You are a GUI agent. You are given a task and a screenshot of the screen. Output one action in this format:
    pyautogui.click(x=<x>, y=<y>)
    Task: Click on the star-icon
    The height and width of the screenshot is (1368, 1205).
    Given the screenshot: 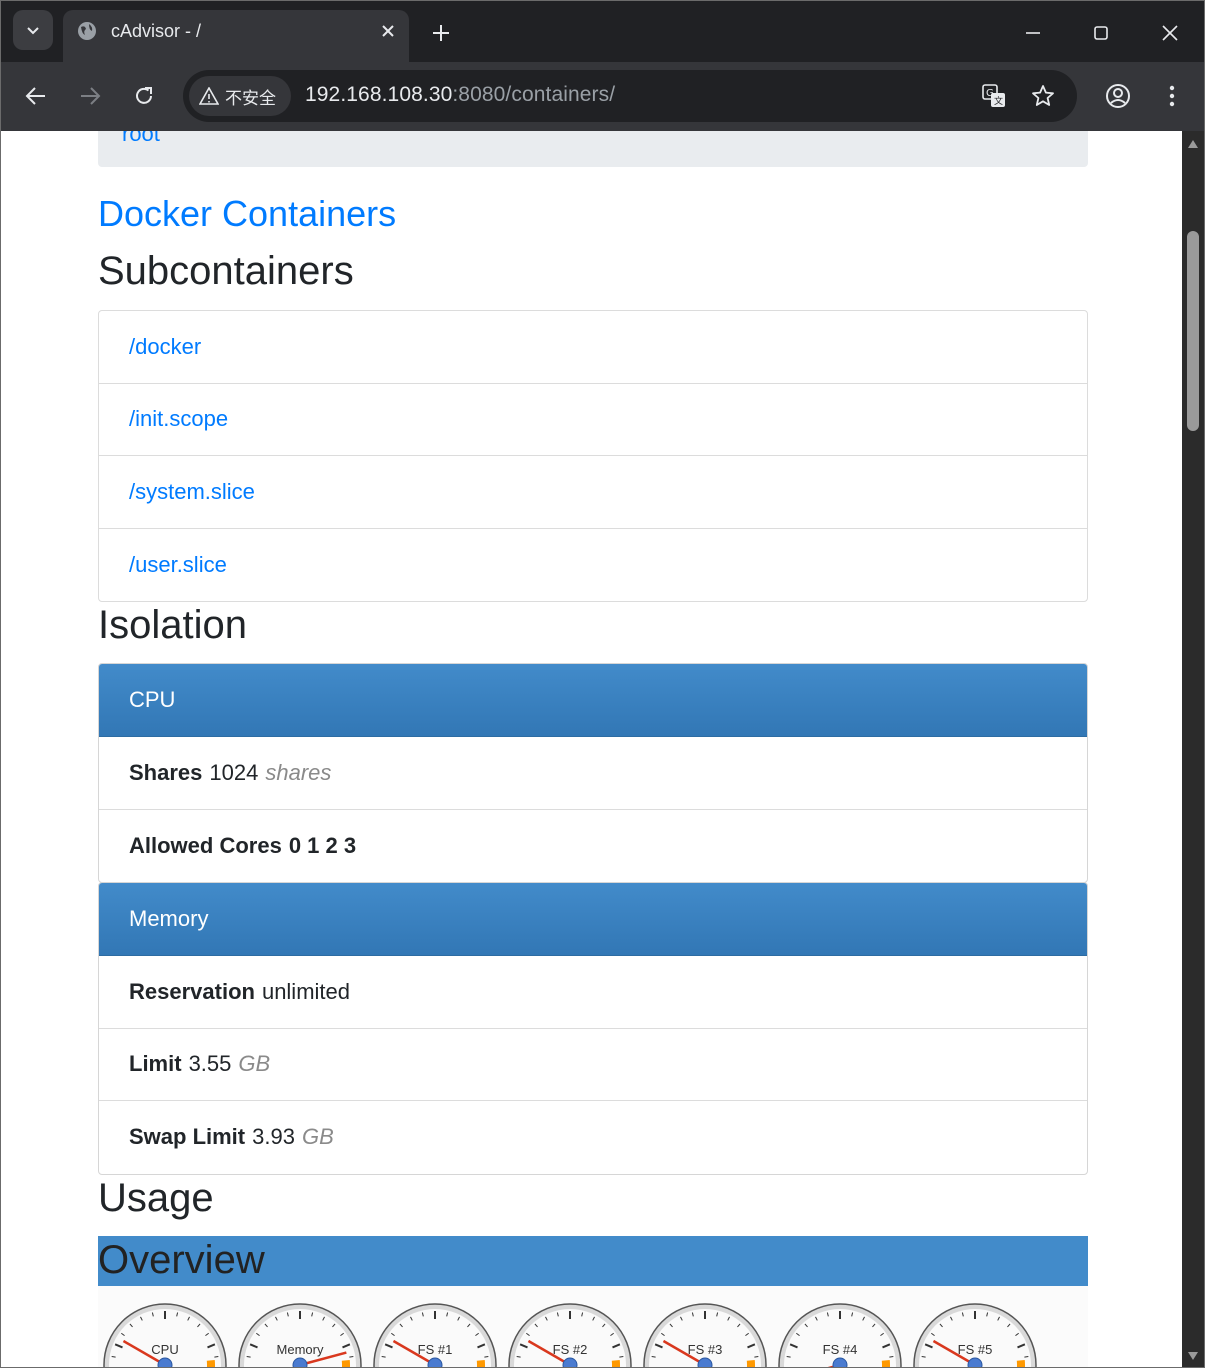 What is the action you would take?
    pyautogui.click(x=1043, y=95)
    